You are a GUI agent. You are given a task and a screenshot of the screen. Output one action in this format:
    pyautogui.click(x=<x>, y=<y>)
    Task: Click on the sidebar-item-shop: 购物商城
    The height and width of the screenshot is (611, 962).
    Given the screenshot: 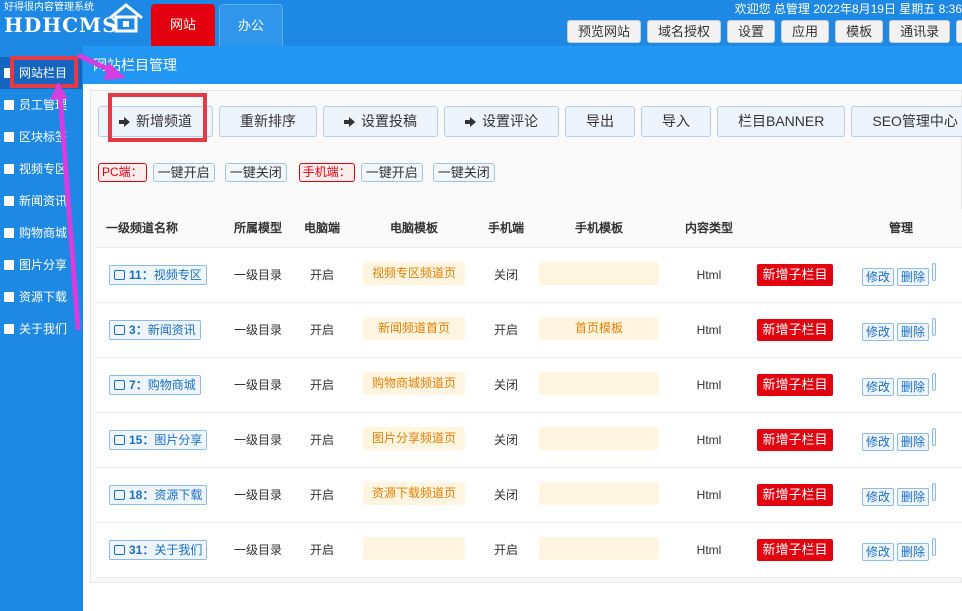 What is the action you would take?
    pyautogui.click(x=41, y=233)
    